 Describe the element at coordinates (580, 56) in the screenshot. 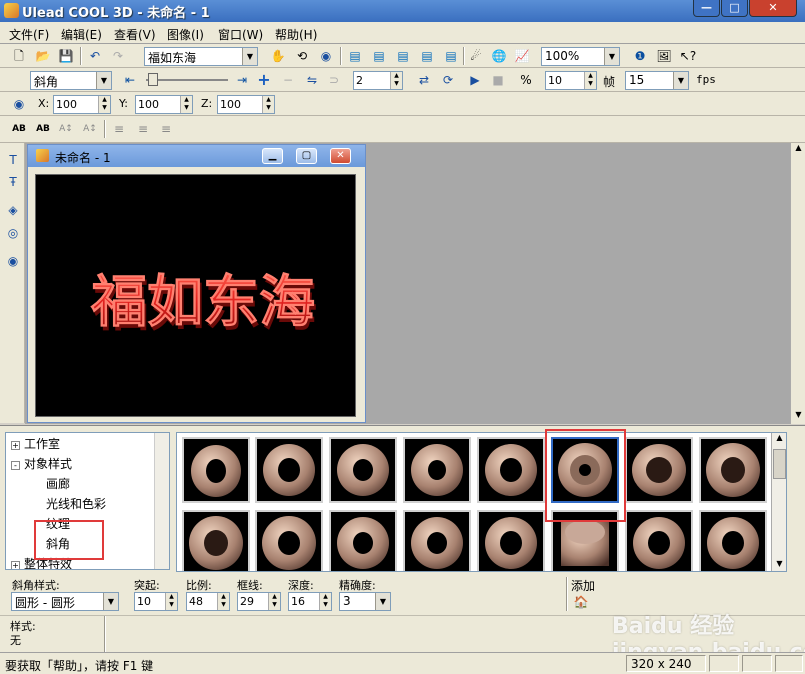

I see `zoom-combo: 100% ▼` at that location.